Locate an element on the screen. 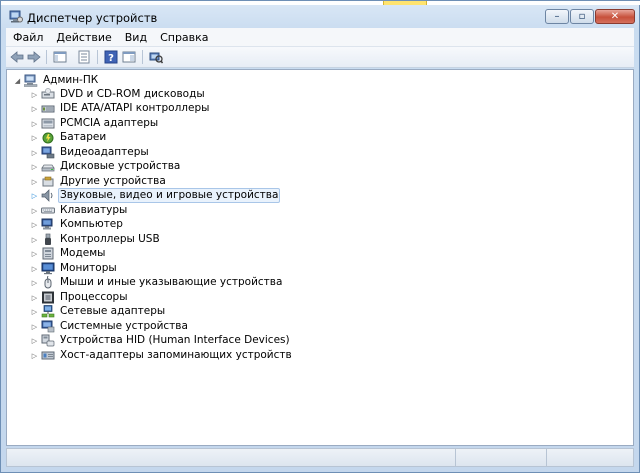  tree-item-monitors: ▷ Мониторы is located at coordinates (74, 268).